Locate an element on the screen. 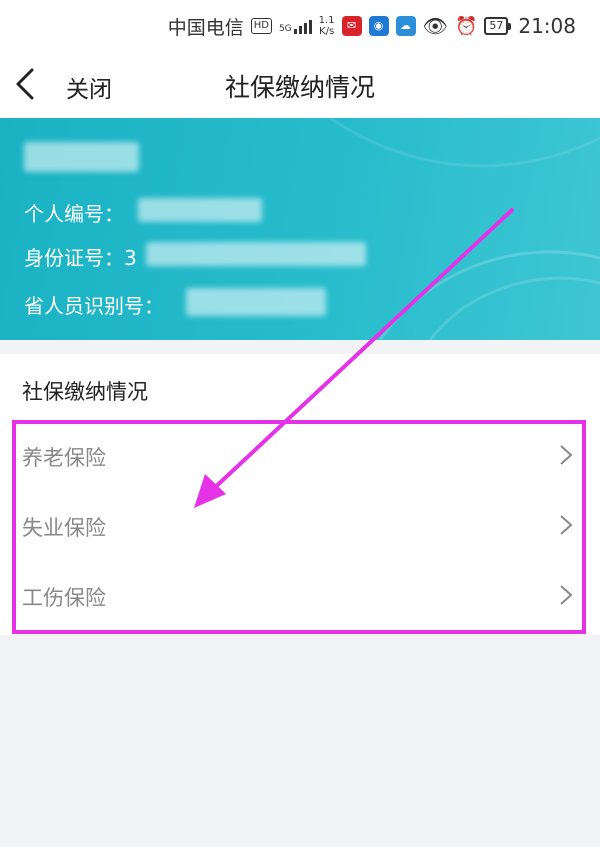  personal-id-redacted is located at coordinates (200, 210).